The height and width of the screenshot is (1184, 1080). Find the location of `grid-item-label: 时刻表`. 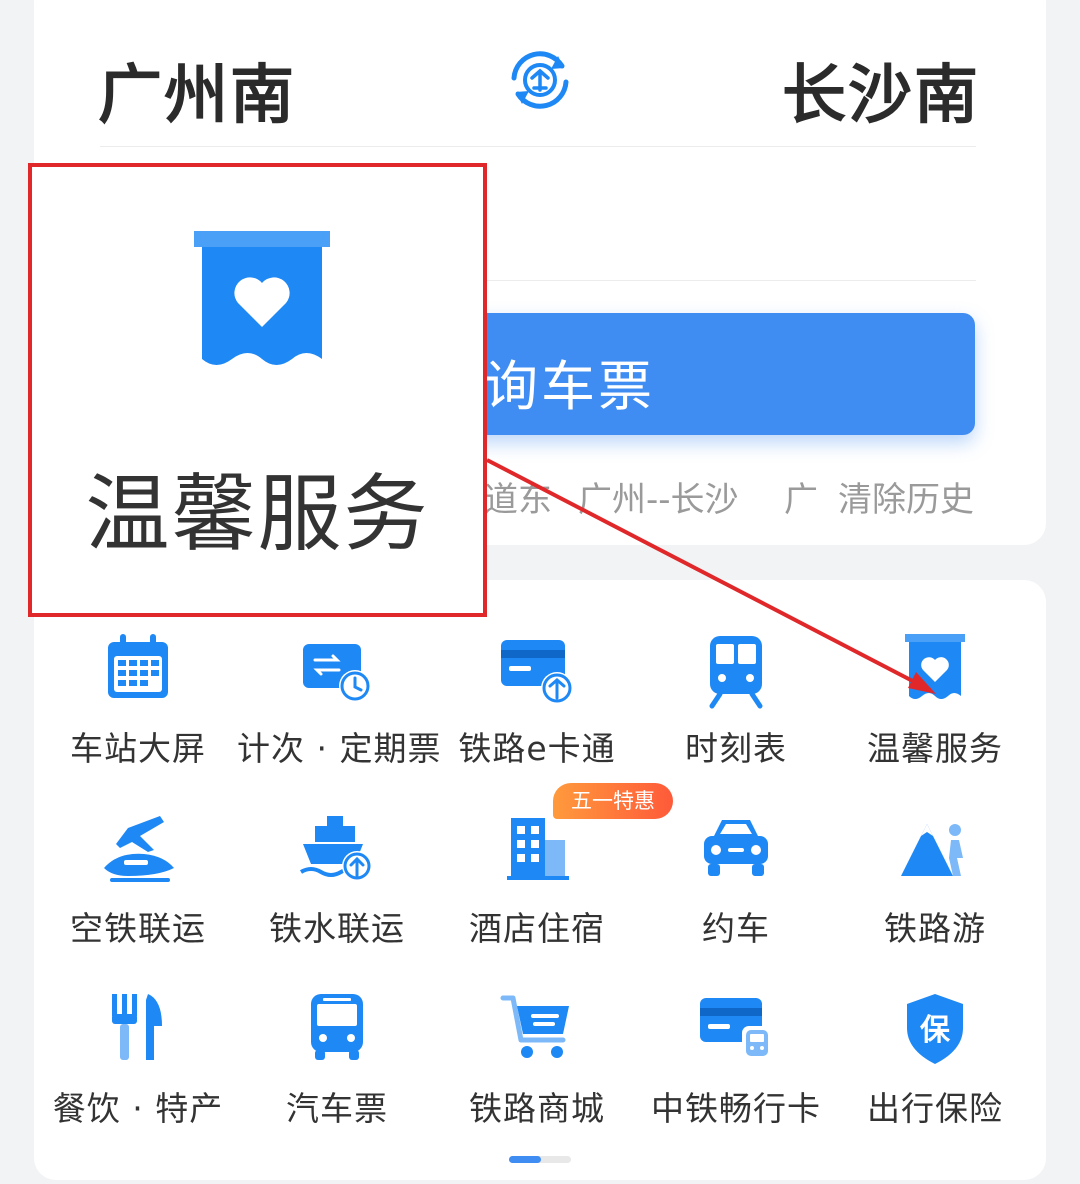

grid-item-label: 时刻表 is located at coordinates (736, 748).